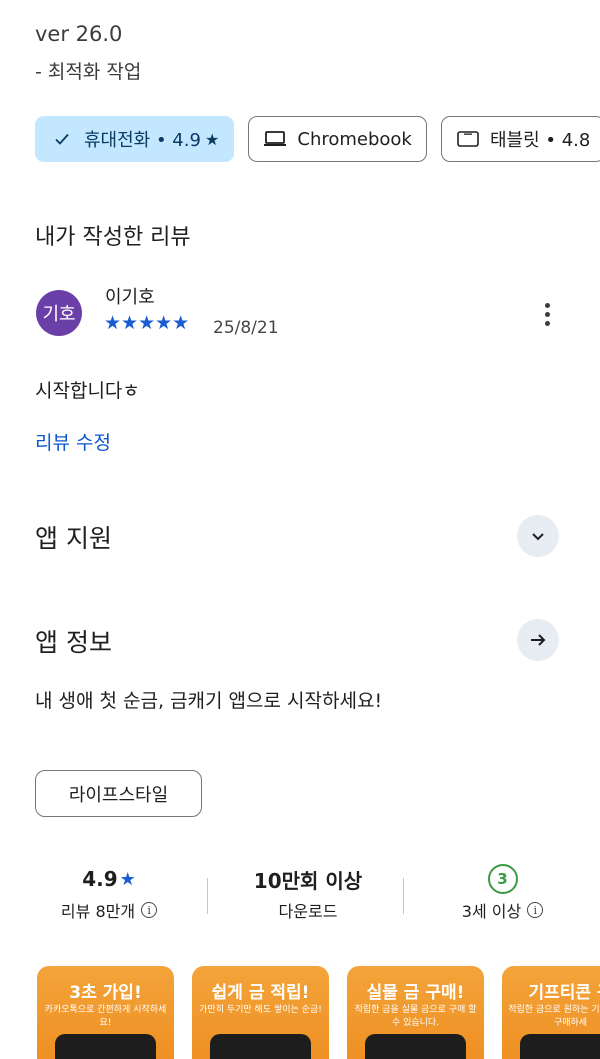 The image size is (600, 1059). I want to click on age-rating-badge: 3, so click(502, 879).